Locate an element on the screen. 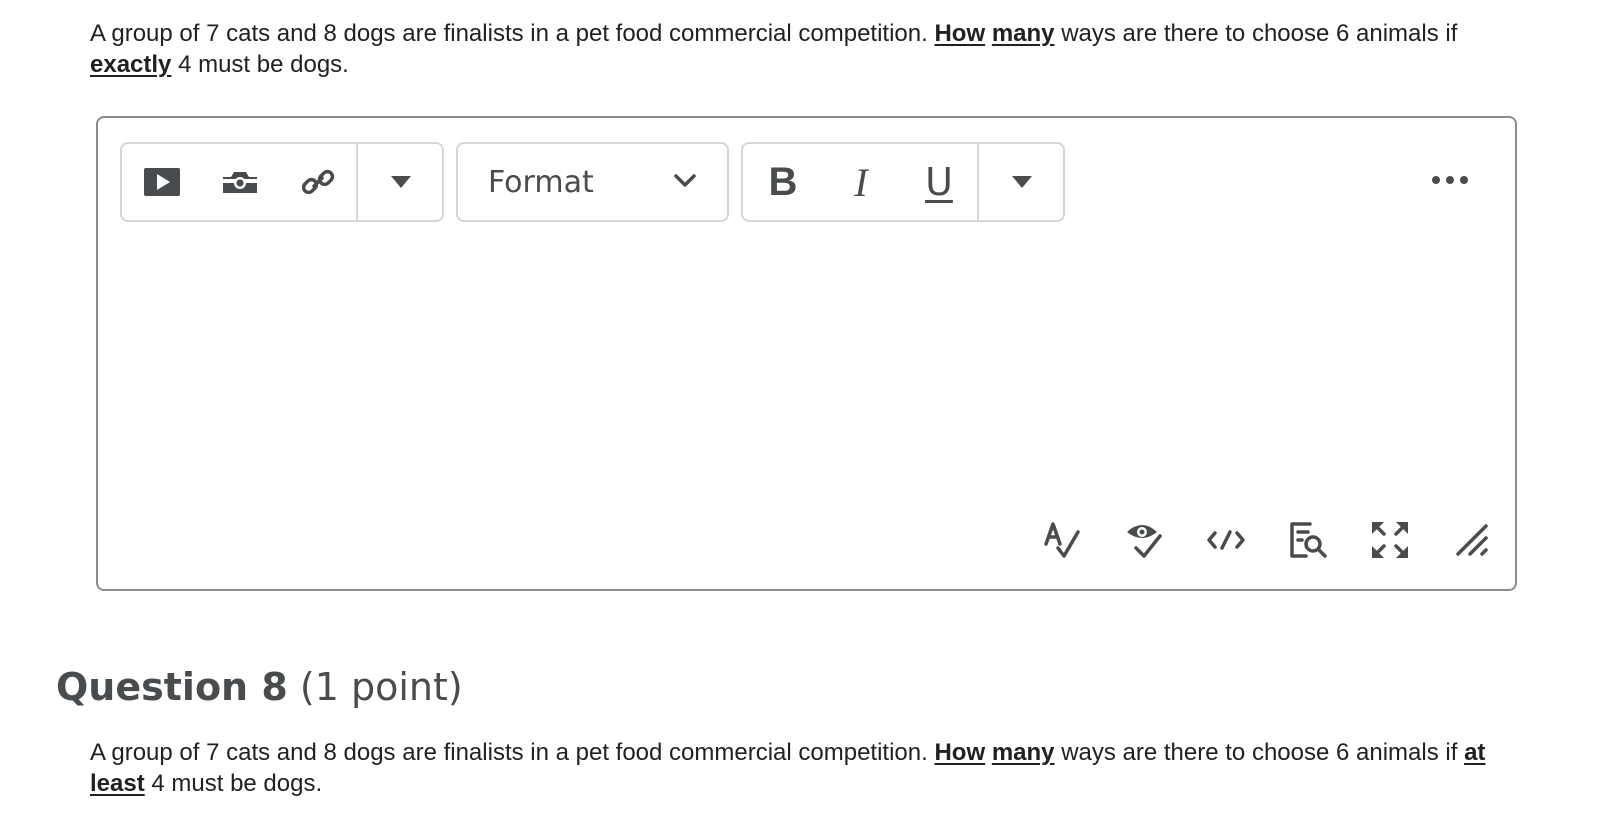 This screenshot has height=838, width=1606. resize-handle-icon is located at coordinates (1472, 540).